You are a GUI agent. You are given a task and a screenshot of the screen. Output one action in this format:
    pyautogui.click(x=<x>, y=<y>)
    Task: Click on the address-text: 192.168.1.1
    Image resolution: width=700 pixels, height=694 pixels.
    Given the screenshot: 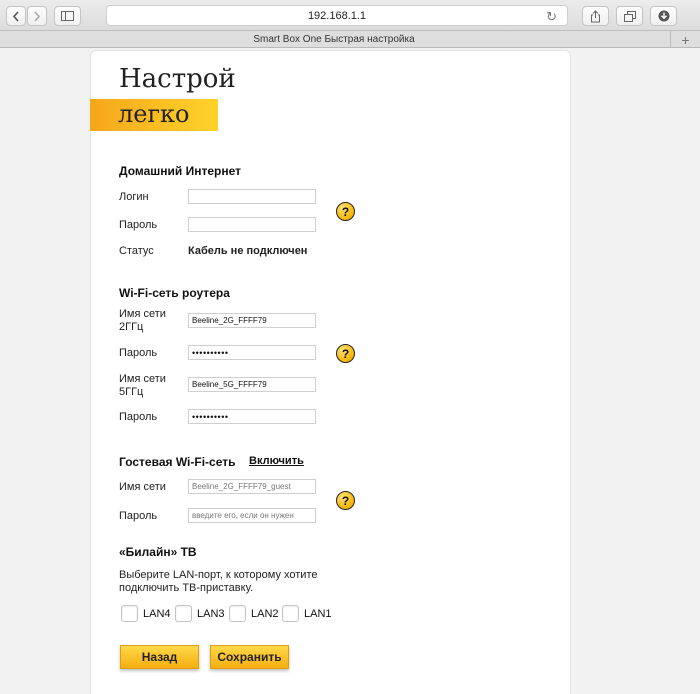 What is the action you would take?
    pyautogui.click(x=337, y=15)
    